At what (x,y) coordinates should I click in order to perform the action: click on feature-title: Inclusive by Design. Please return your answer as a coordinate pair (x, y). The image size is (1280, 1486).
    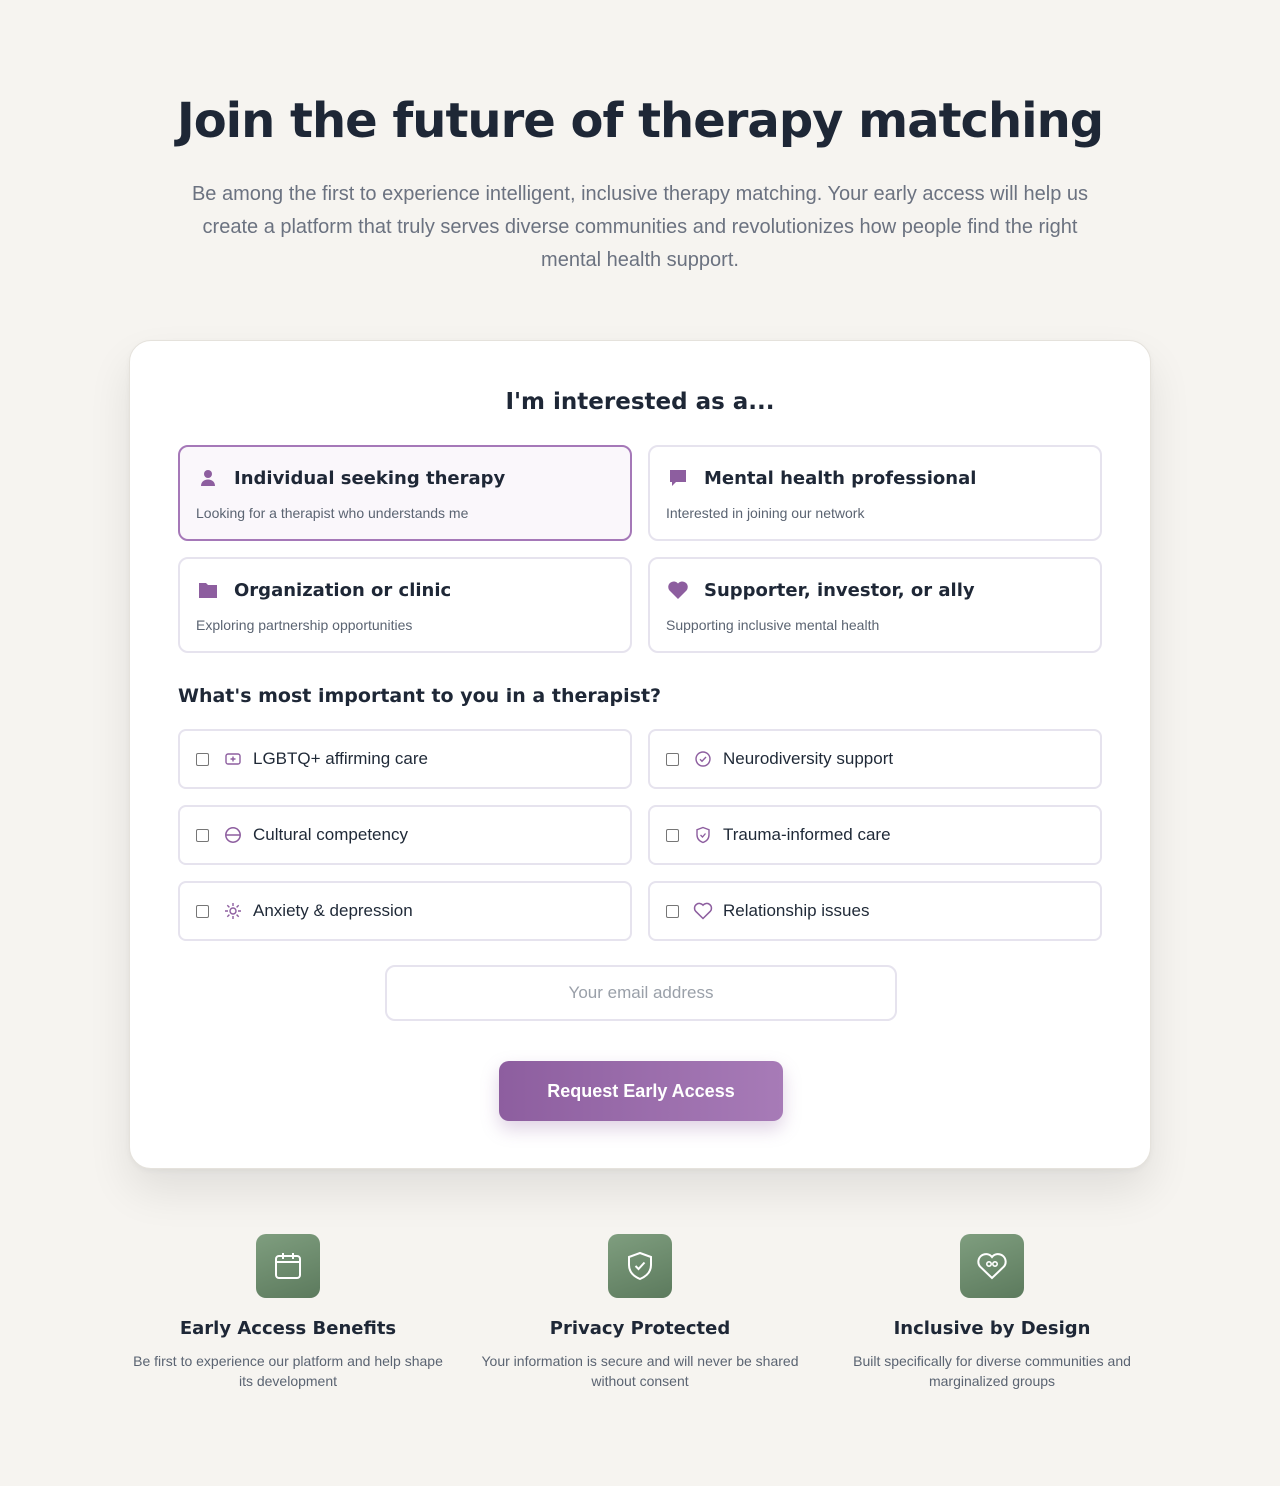
    Looking at the image, I should click on (992, 1328).